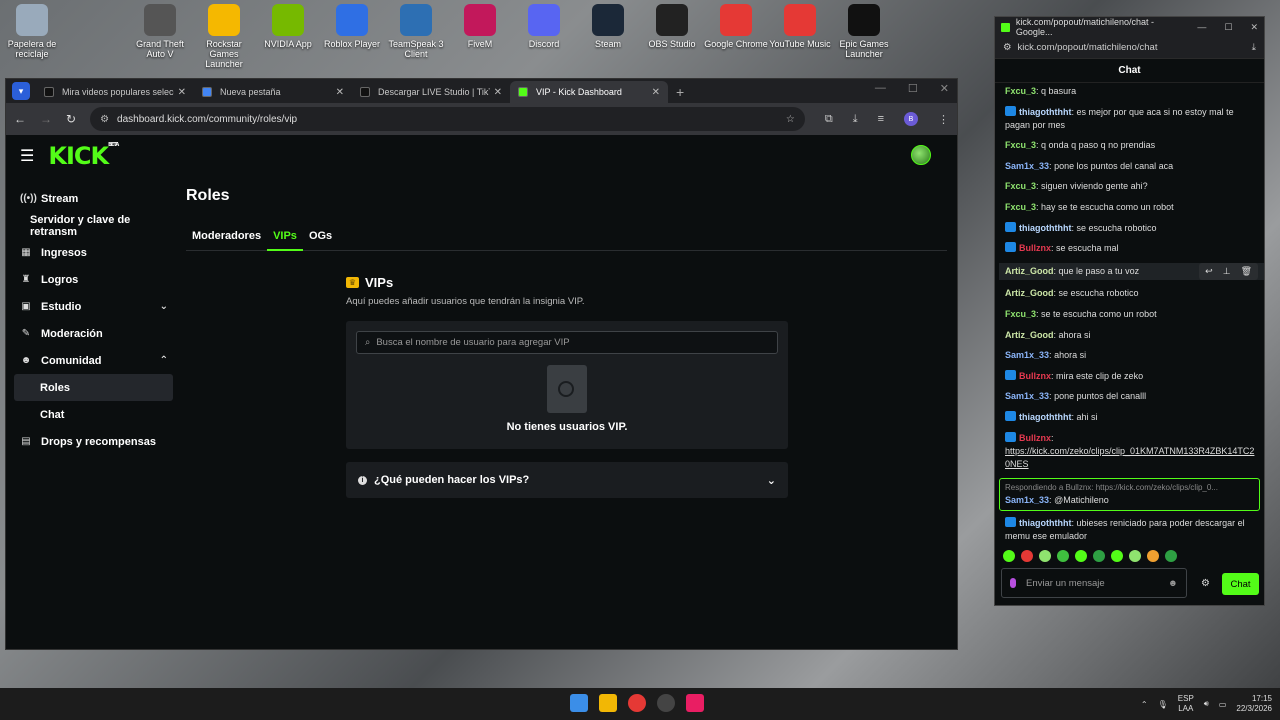  I want to click on sidebar-item-chat: Chat, so click(91, 414).